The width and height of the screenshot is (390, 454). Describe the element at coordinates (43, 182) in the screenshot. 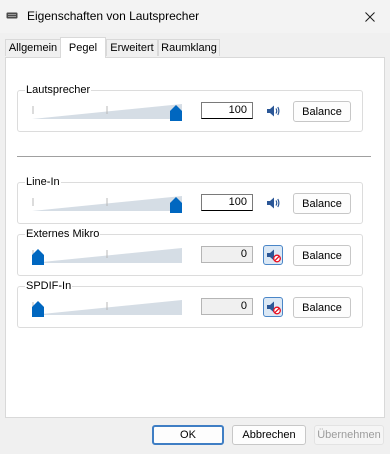

I see `group-label: Line-In` at that location.